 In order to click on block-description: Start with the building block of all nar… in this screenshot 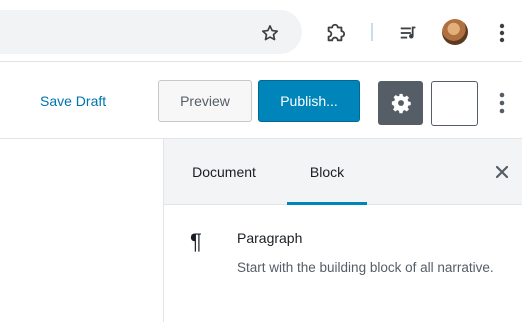, I will do `click(365, 267)`.